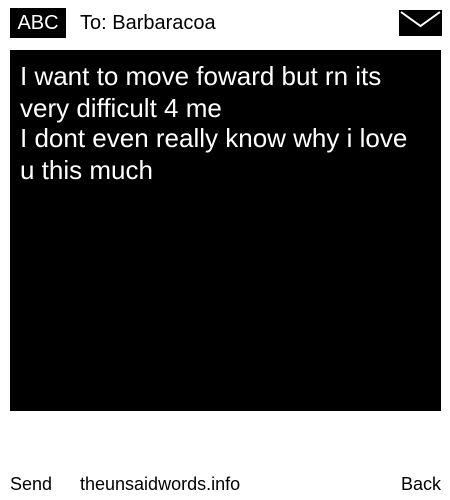  Describe the element at coordinates (421, 484) in the screenshot. I see `back-button: Back` at that location.